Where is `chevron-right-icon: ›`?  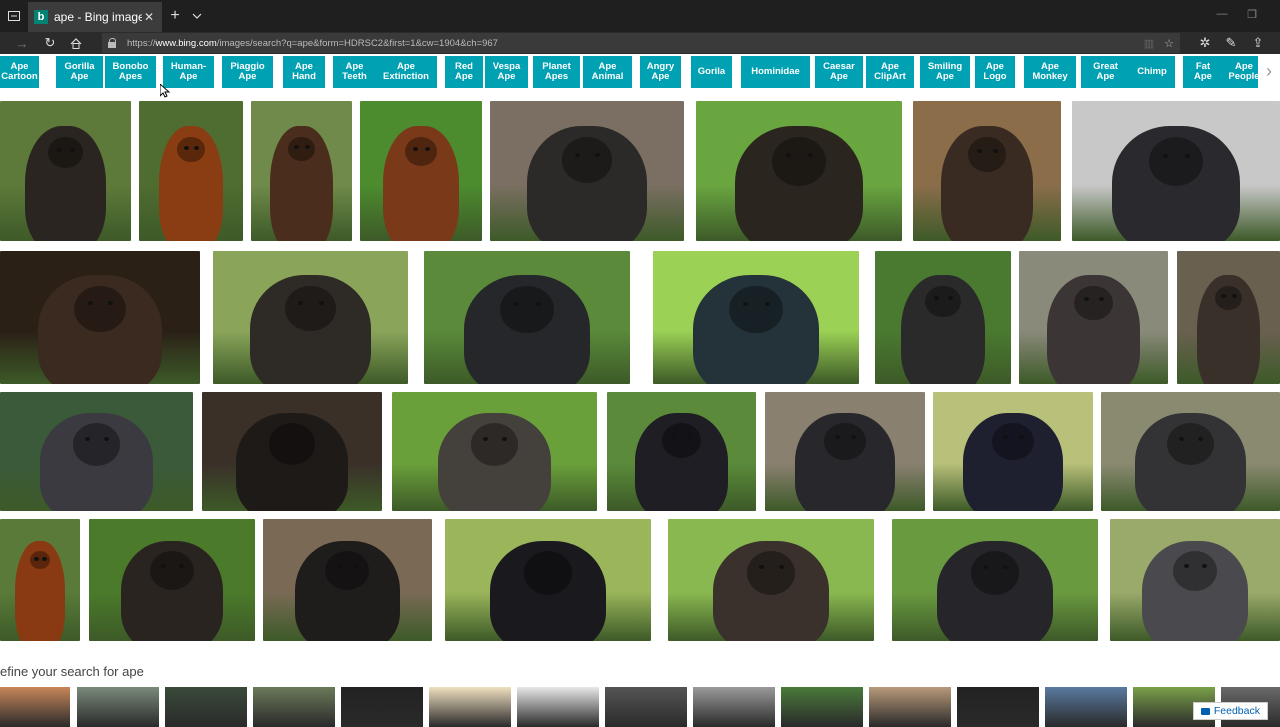
chevron-right-icon: › is located at coordinates (1269, 71).